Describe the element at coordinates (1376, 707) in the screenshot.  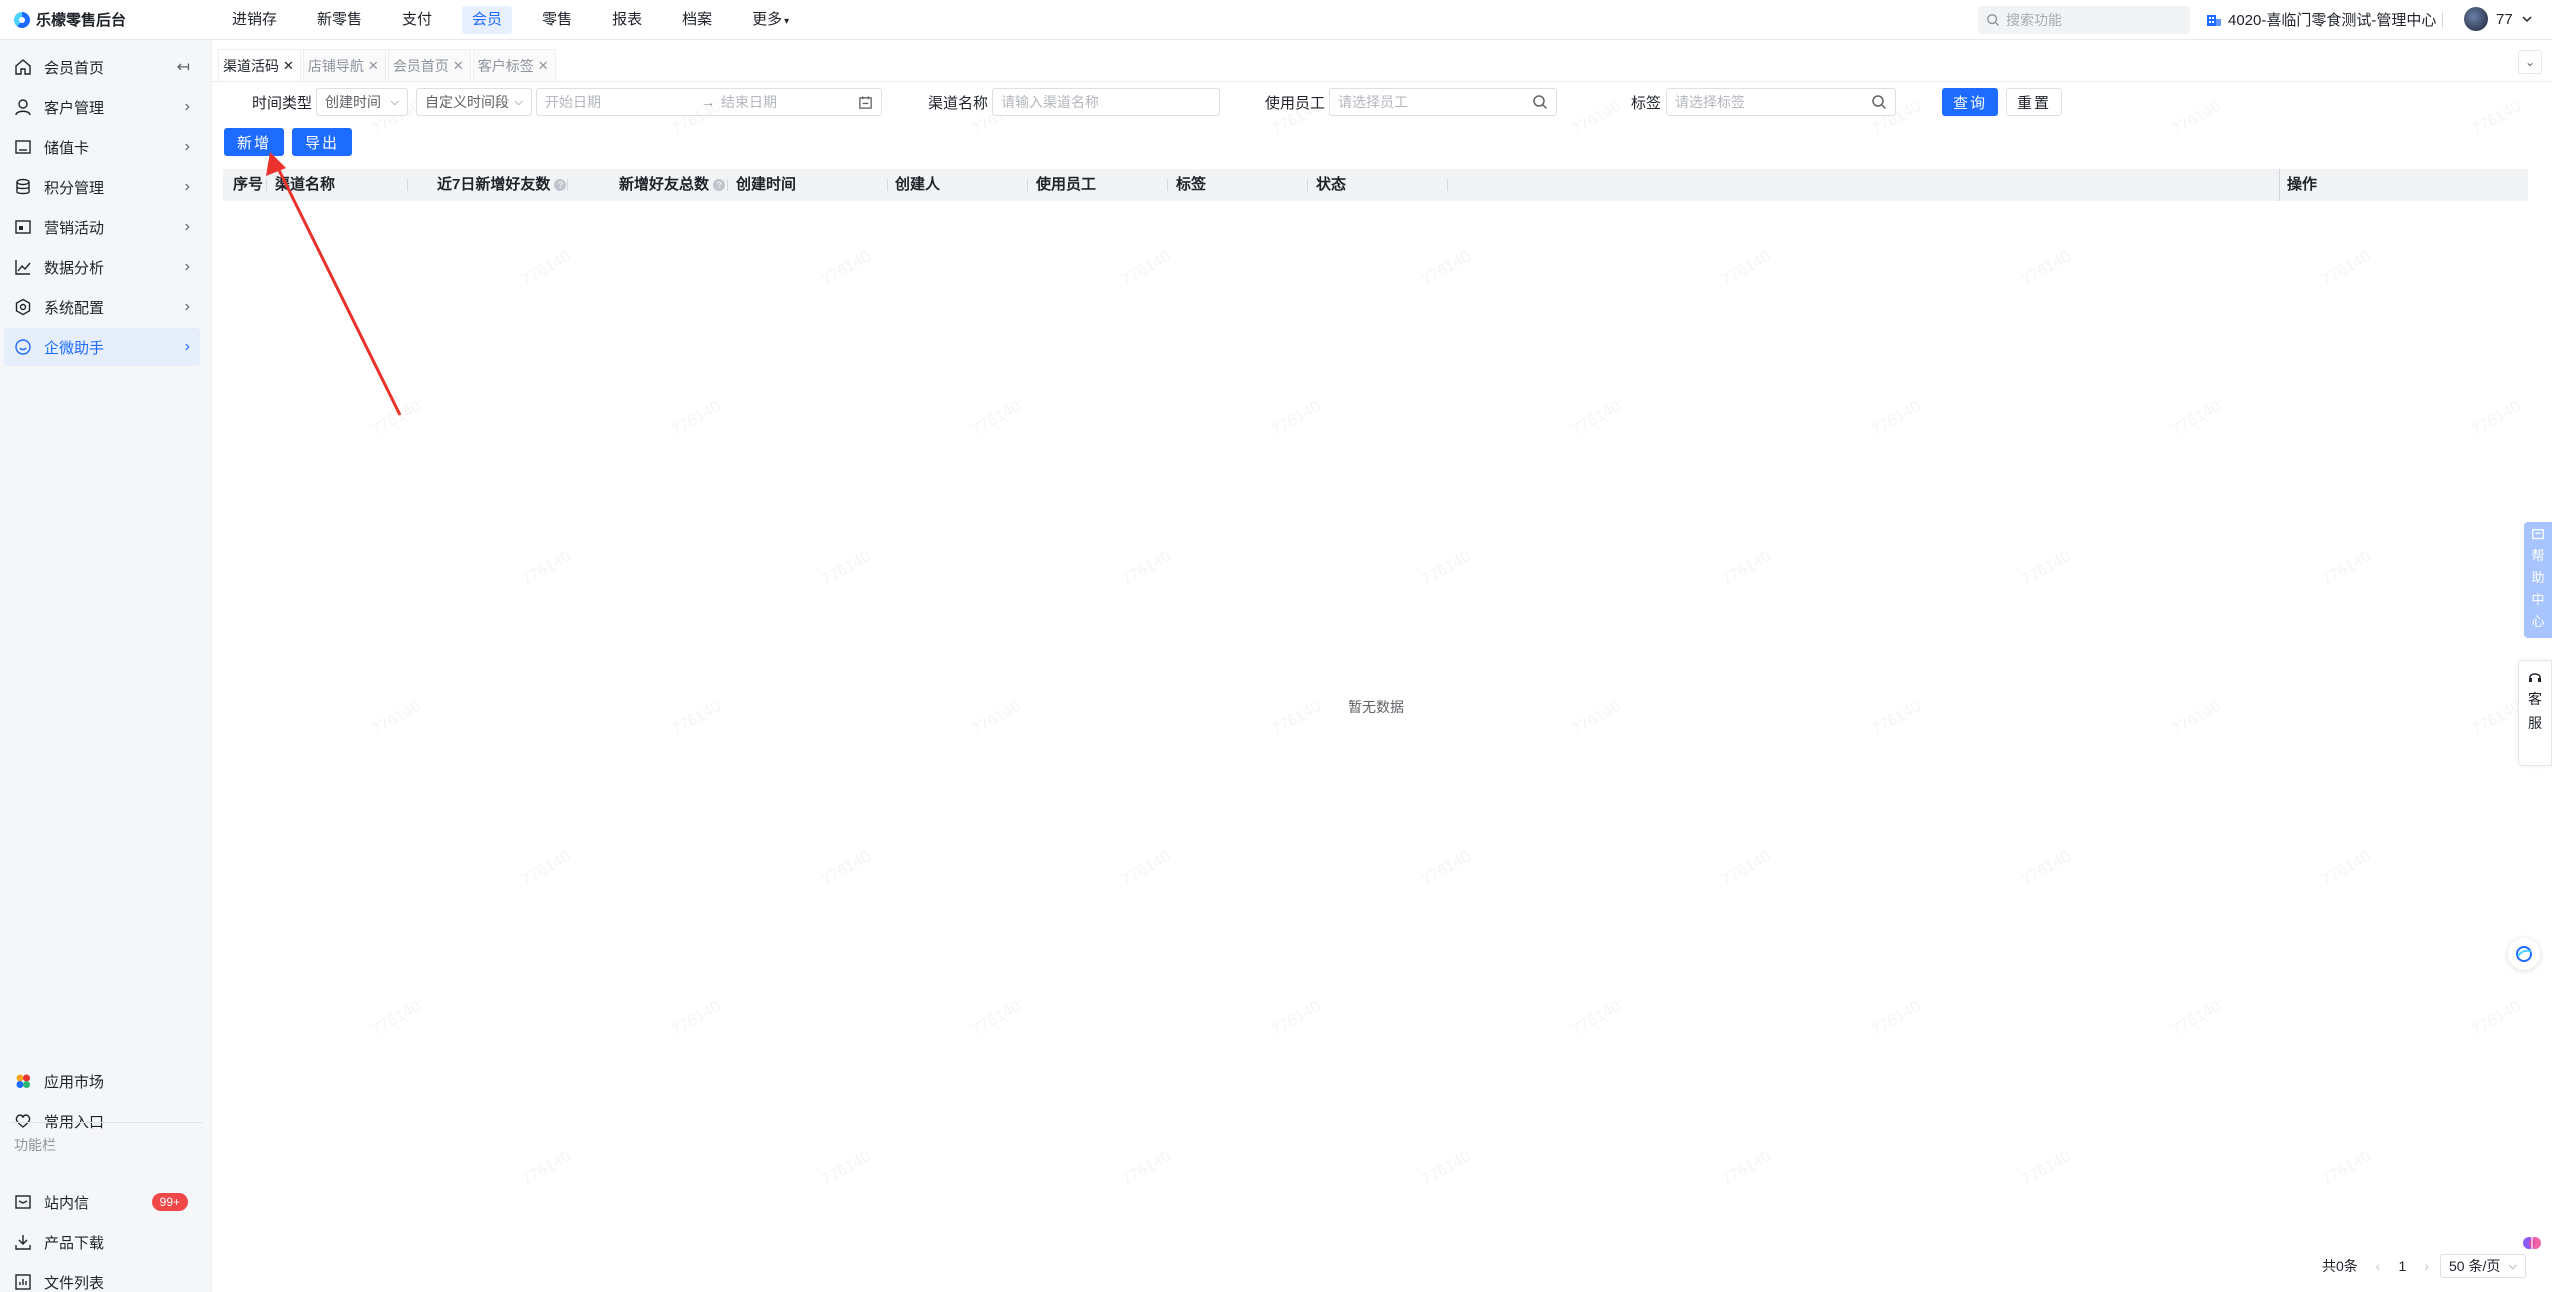
I see `empty-state-text: 暂无数据` at that location.